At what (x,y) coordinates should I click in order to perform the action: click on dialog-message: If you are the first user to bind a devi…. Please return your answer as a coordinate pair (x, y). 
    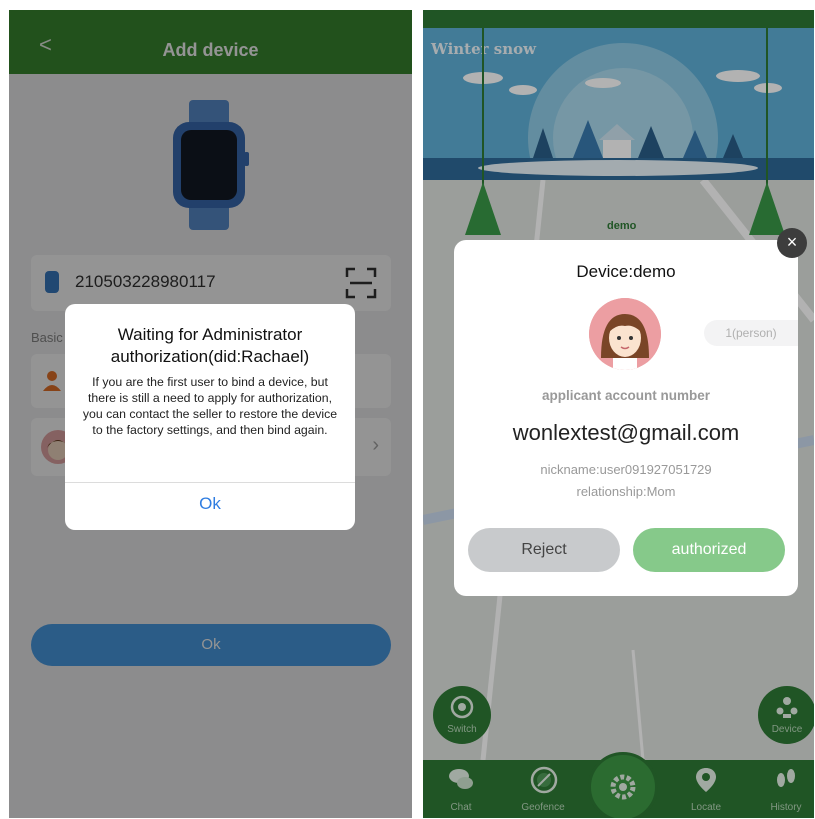
    Looking at the image, I should click on (210, 406).